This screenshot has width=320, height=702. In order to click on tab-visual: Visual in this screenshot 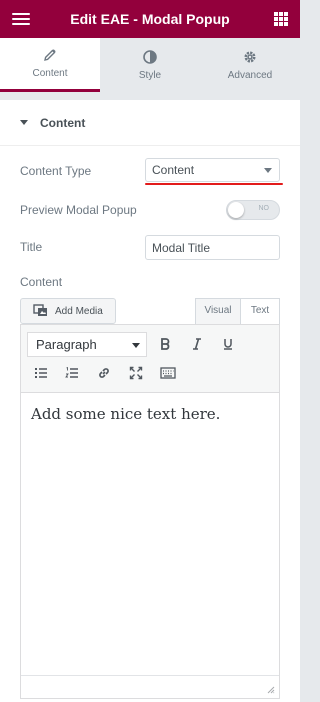, I will do `click(218, 311)`.